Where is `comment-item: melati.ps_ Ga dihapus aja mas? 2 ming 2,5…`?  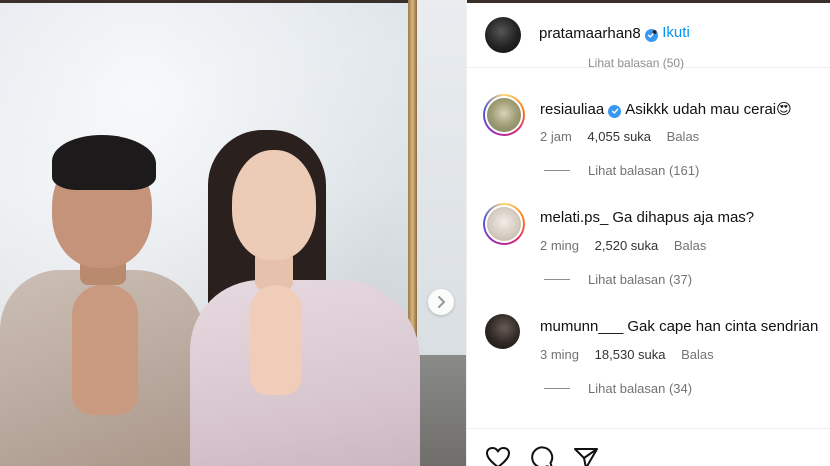 comment-item: melati.ps_ Ga dihapus aja mas? 2 ming 2,5… is located at coordinates (648, 253).